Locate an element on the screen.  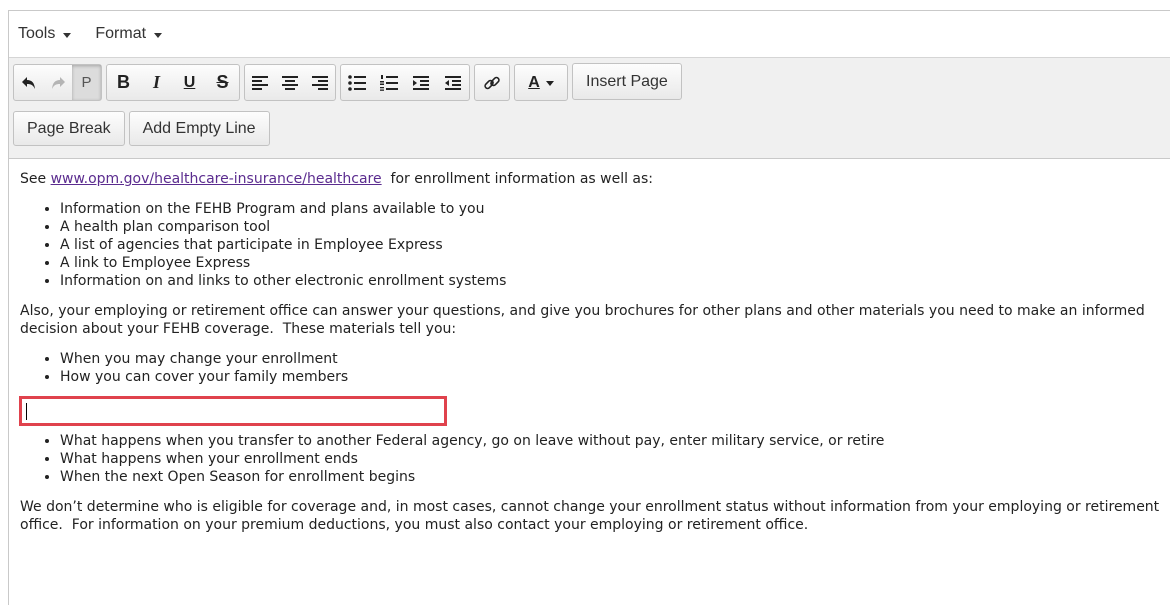
list-item: What happens when your enrollment ends is located at coordinates (615, 459).